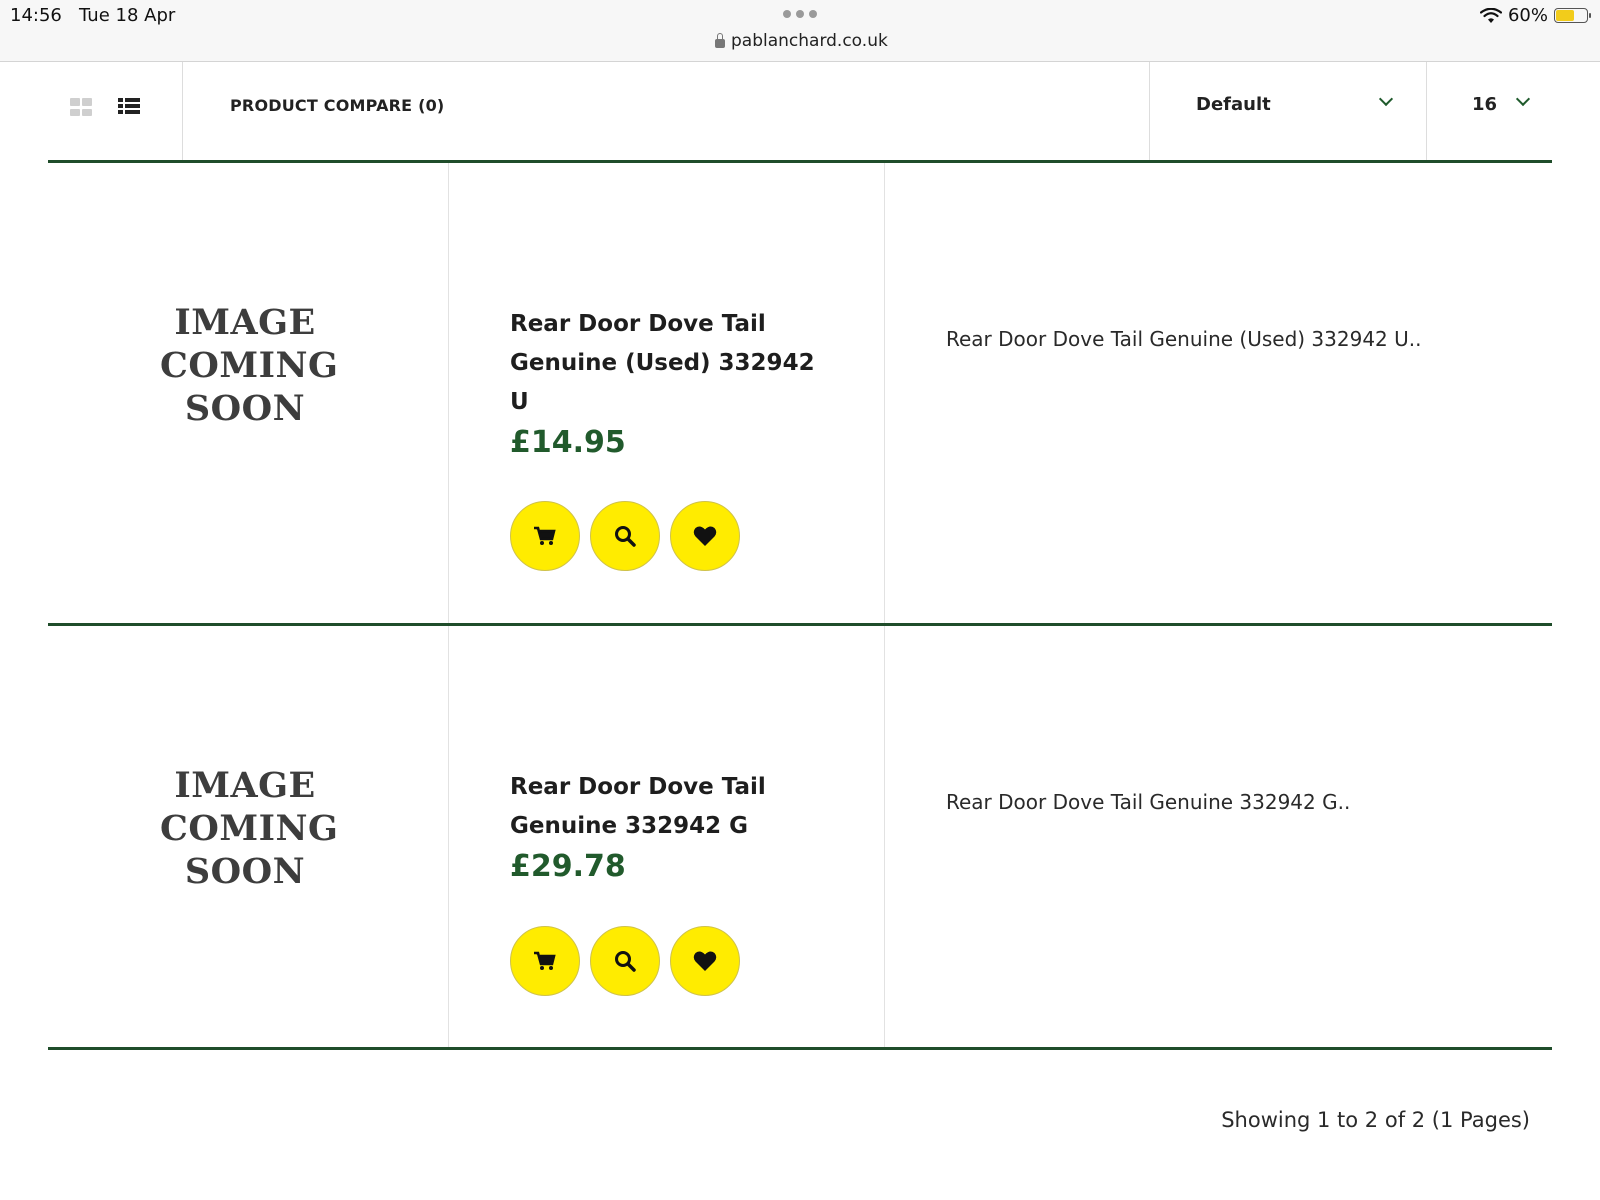 This screenshot has width=1600, height=1200. I want to click on product-description: Rear Door Dove Tail Genuine 332942 G.., so click(1148, 802).